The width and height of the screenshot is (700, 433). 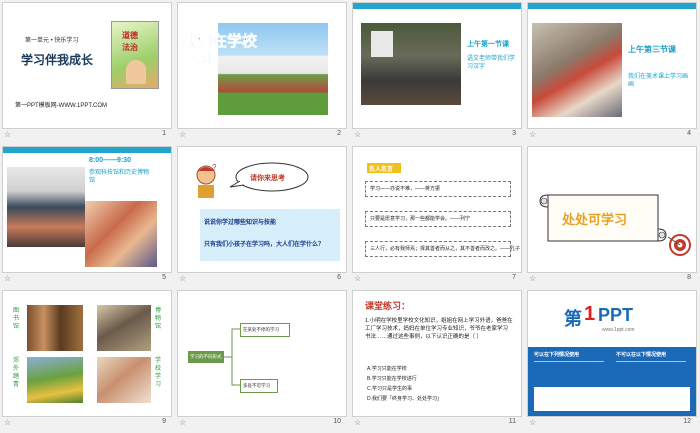 I want to click on label-library: 图书馆, so click(x=16, y=319).